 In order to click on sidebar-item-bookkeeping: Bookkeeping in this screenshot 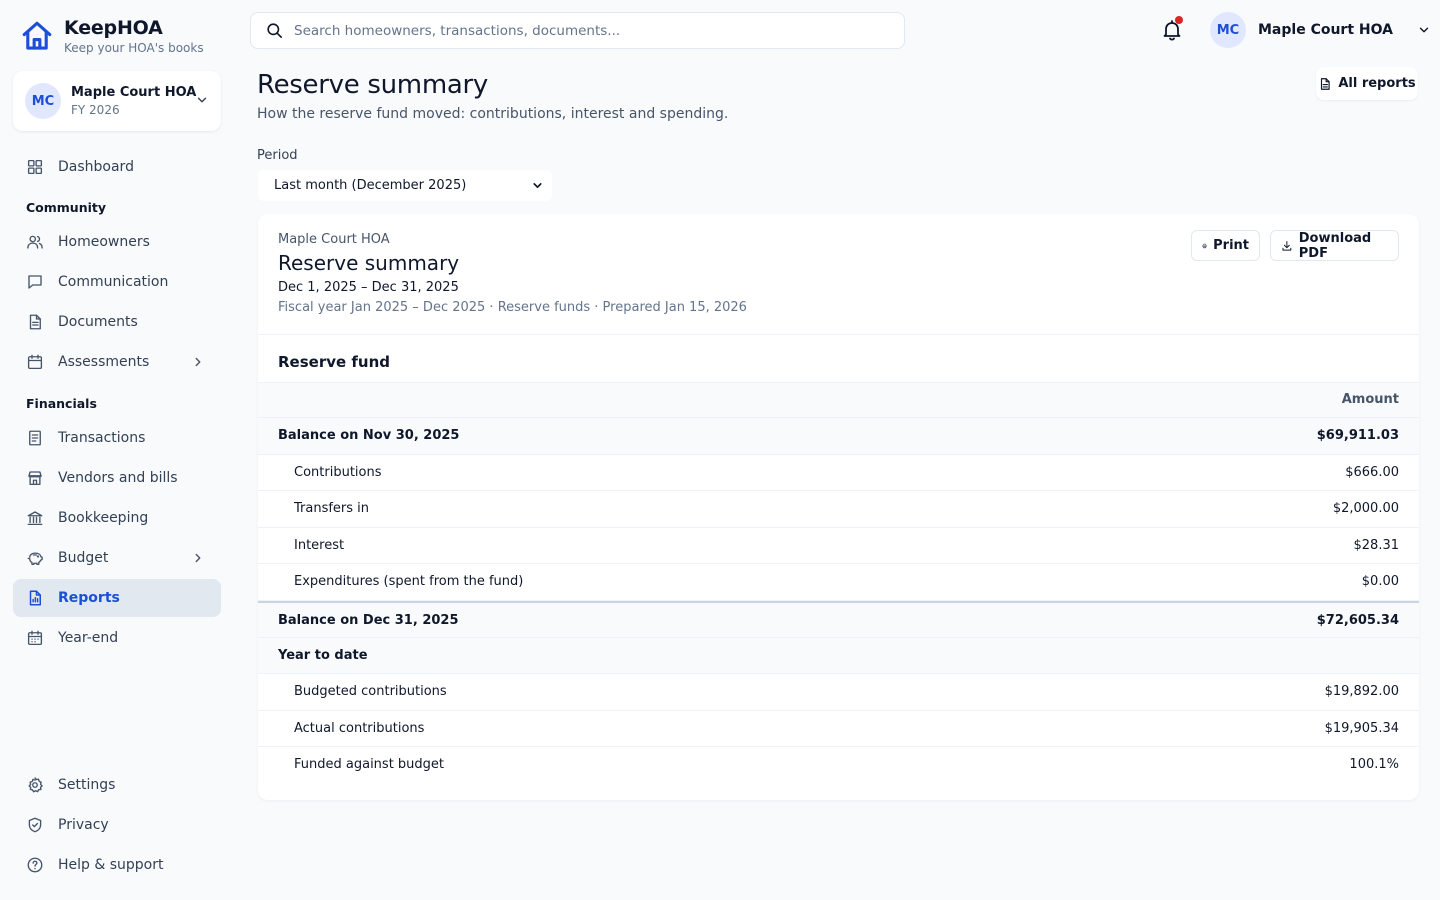, I will do `click(117, 518)`.